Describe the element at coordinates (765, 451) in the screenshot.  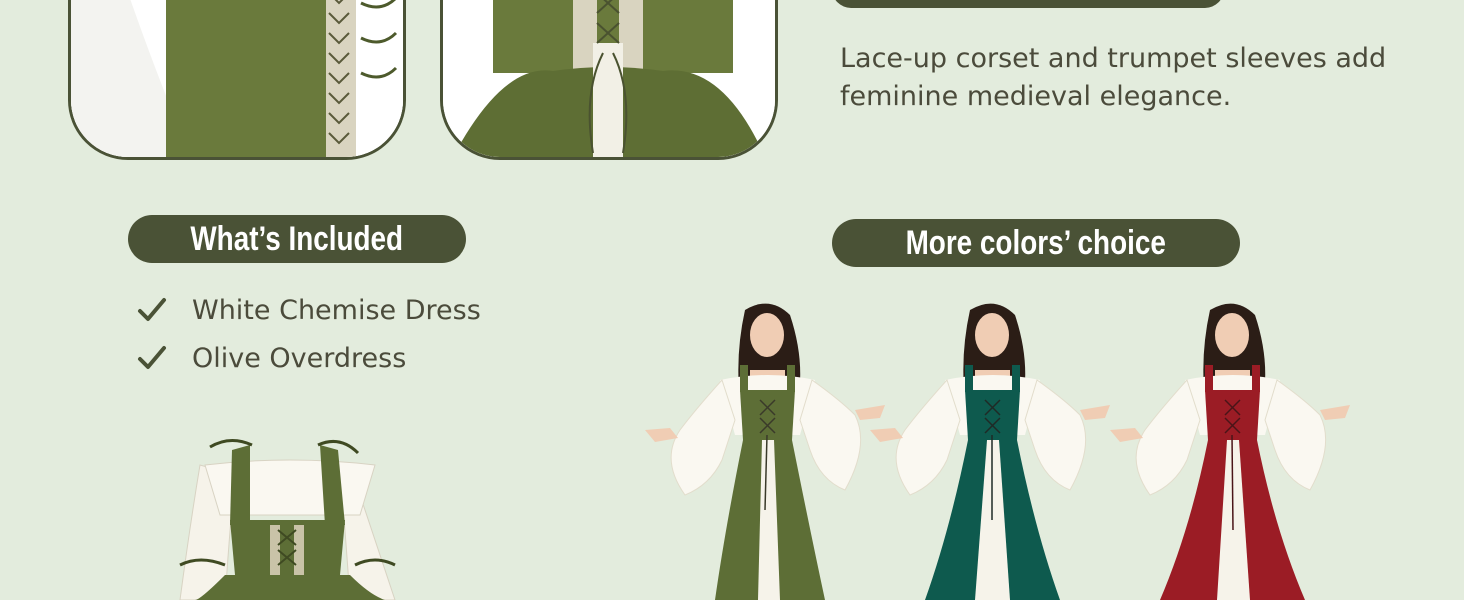
I see `model-olive-dress-image` at that location.